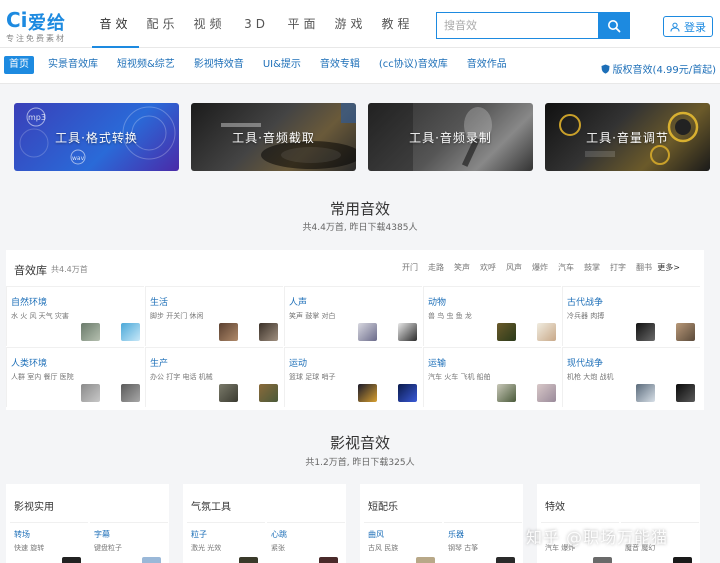  Describe the element at coordinates (73, 65) in the screenshot. I see `subnav-item-real-library: 实景音效库` at that location.